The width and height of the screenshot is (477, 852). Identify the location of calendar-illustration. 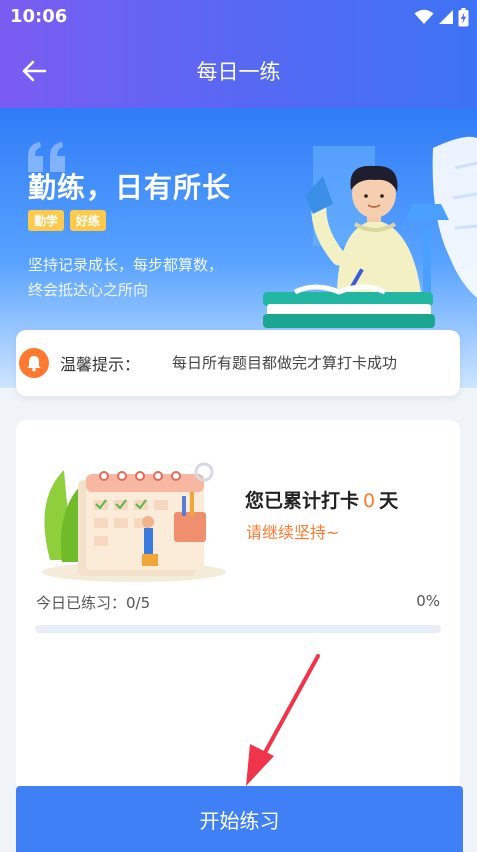
(134, 522).